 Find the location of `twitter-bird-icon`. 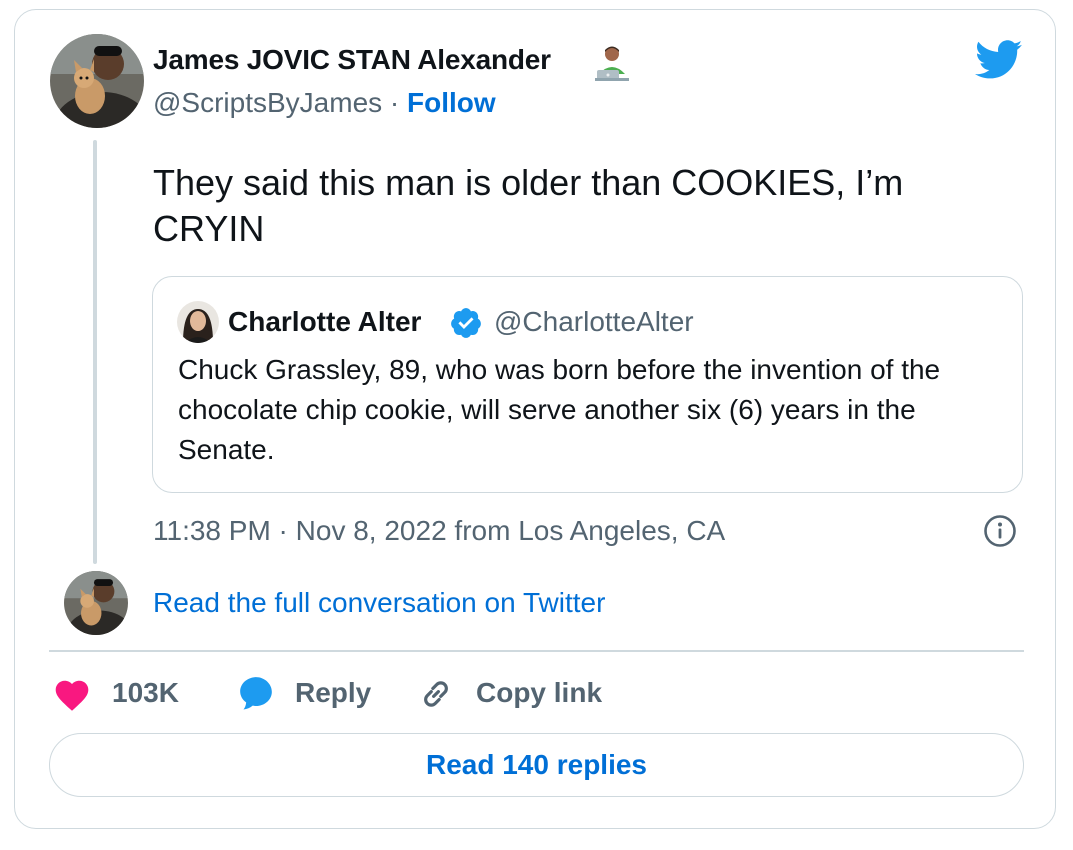

twitter-bird-icon is located at coordinates (999, 60).